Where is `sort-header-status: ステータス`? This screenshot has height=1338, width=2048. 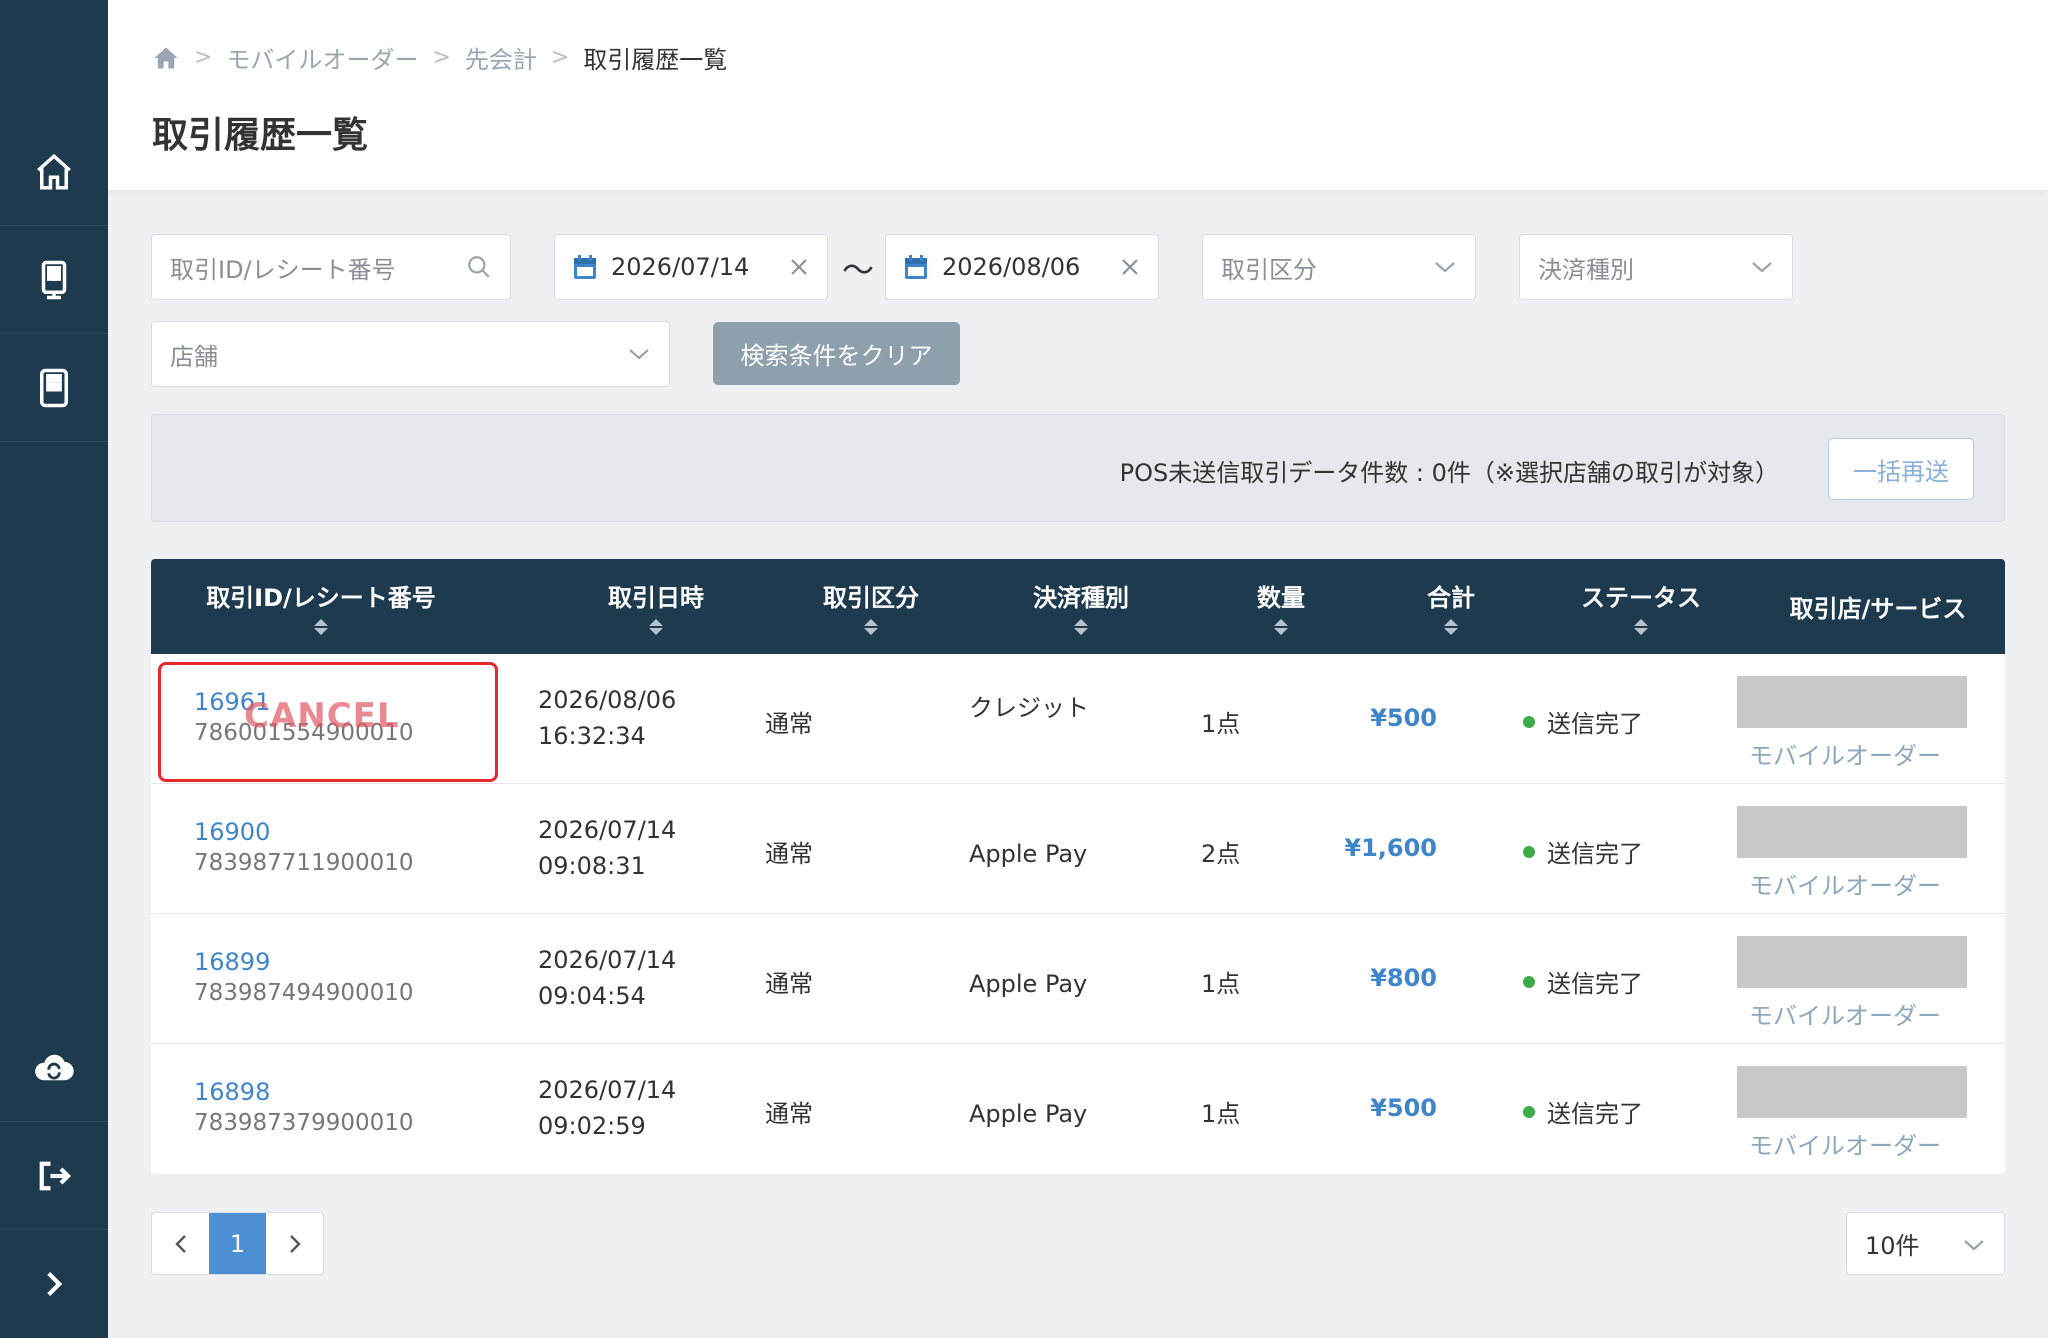
sort-header-status: ステータス is located at coordinates (1641, 606).